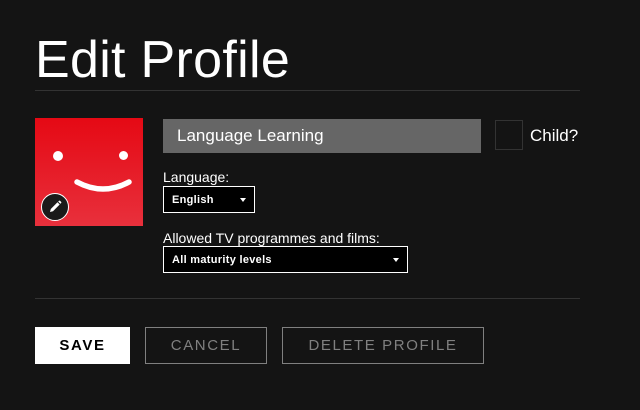 Image resolution: width=640 pixels, height=410 pixels. Describe the element at coordinates (307, 90) in the screenshot. I see `top-divider` at that location.